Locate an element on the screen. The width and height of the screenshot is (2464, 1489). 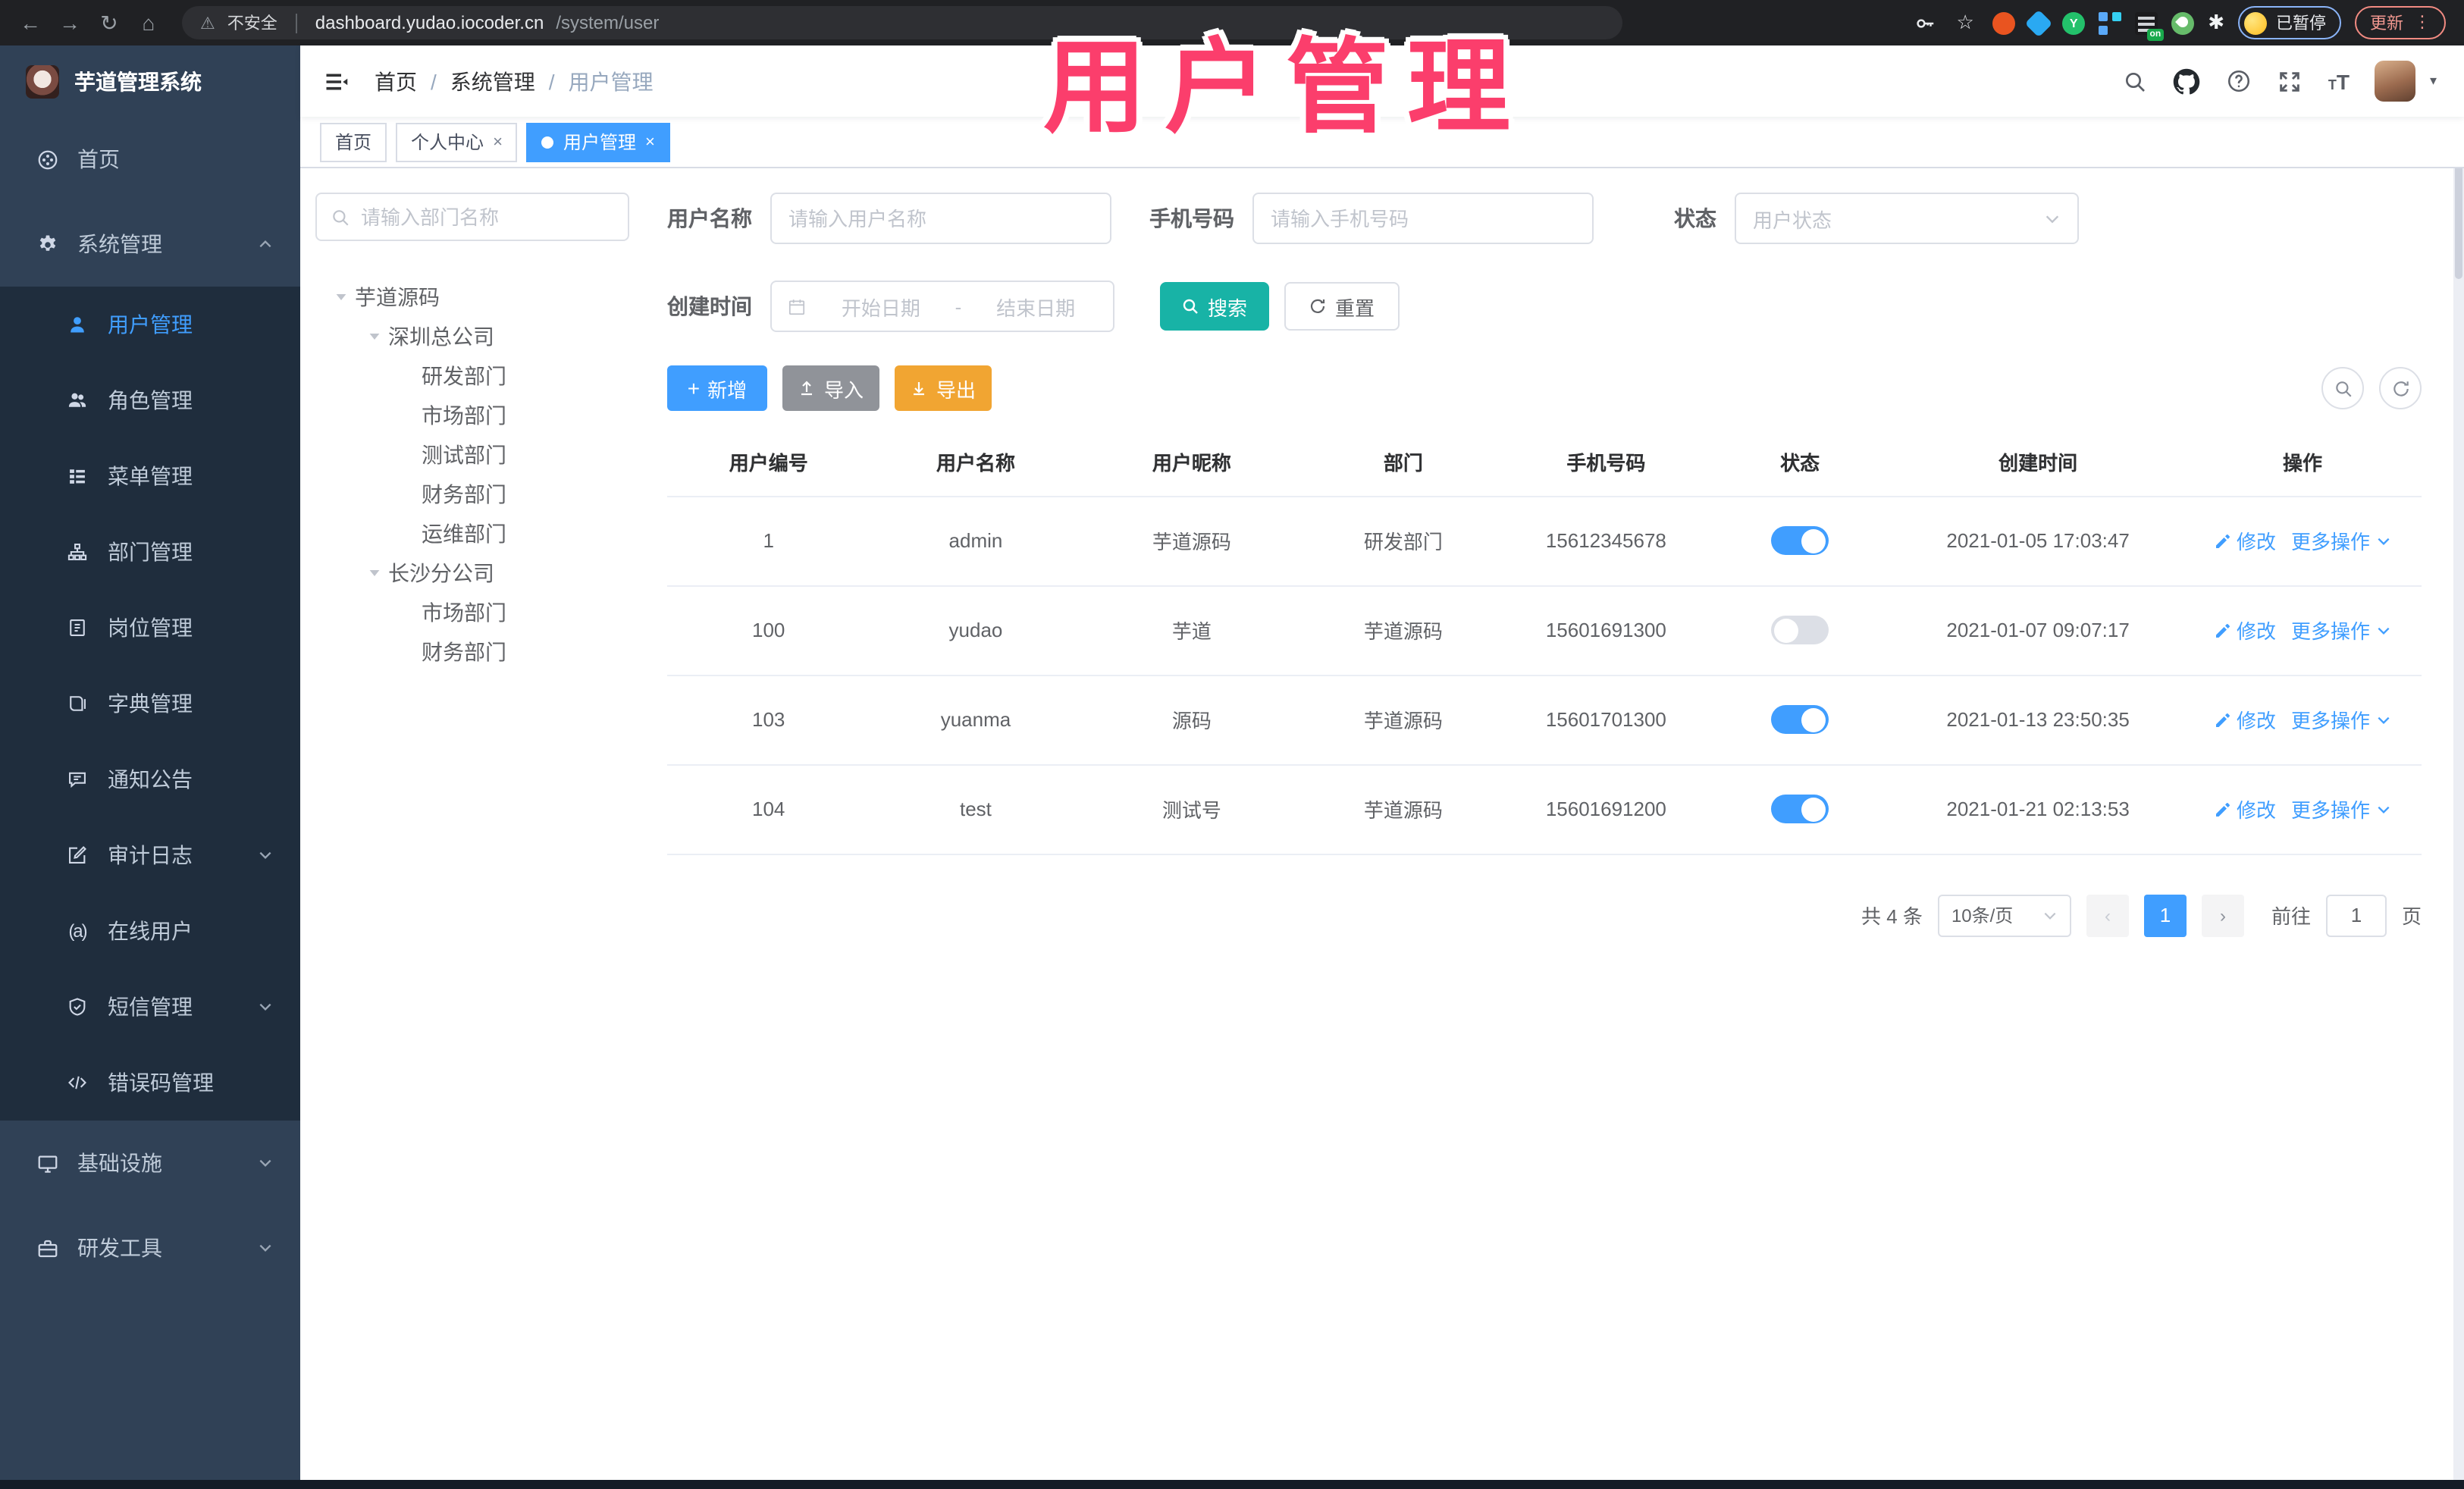
browser-reload-button: ↻ is located at coordinates (109, 23).